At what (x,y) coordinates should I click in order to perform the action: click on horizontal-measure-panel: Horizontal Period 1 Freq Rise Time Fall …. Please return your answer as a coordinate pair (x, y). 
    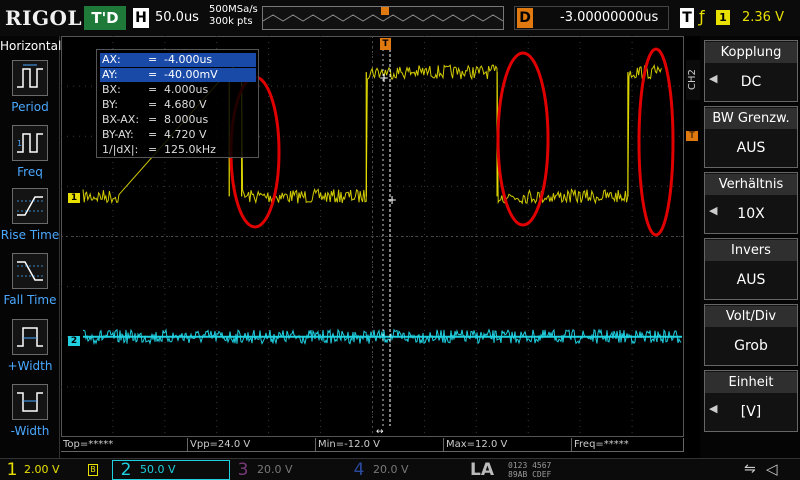
    Looking at the image, I should click on (31, 247).